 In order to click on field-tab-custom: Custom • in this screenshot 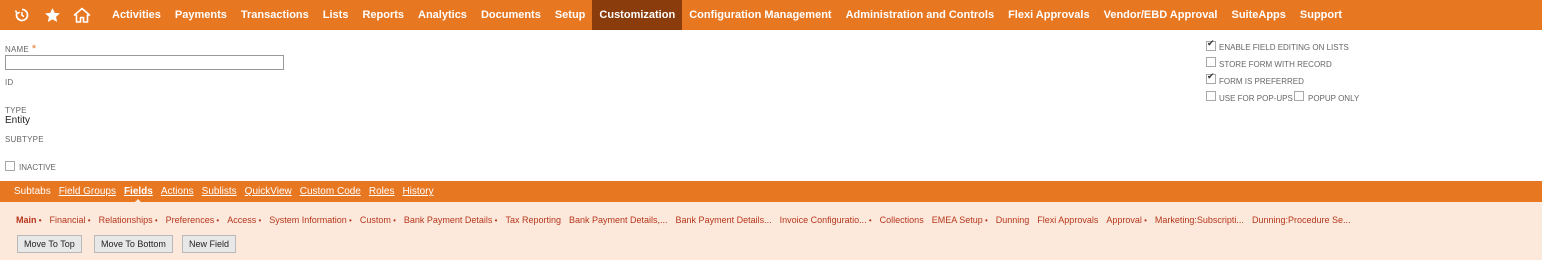, I will do `click(378, 220)`.